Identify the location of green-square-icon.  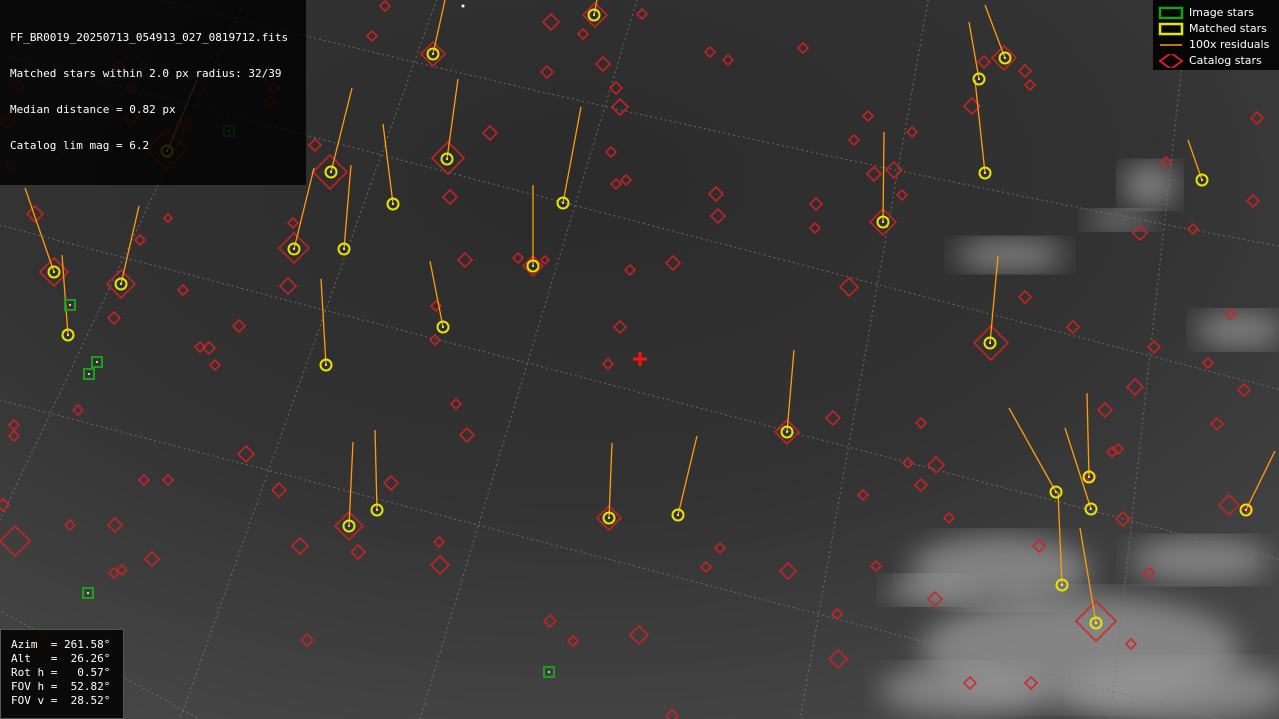
(1171, 13).